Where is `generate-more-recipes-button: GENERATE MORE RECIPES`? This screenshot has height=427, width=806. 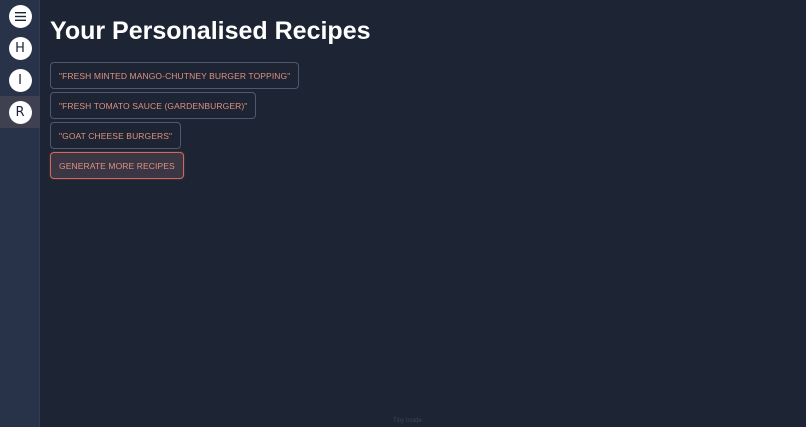 generate-more-recipes-button: GENERATE MORE RECIPES is located at coordinates (117, 165).